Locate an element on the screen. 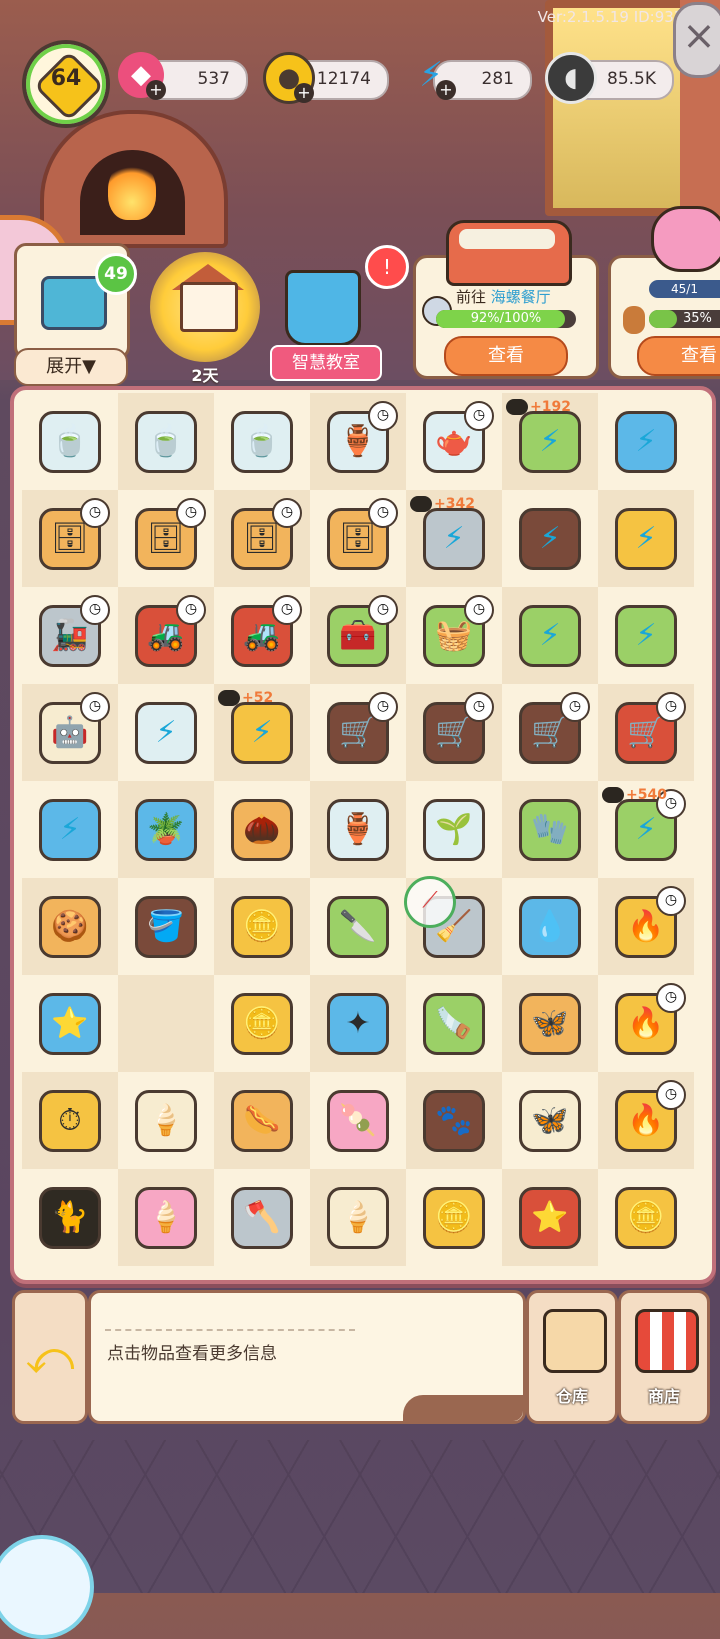 This screenshot has height=1639, width=720. corner-event-button is located at coordinates (47, 1587).